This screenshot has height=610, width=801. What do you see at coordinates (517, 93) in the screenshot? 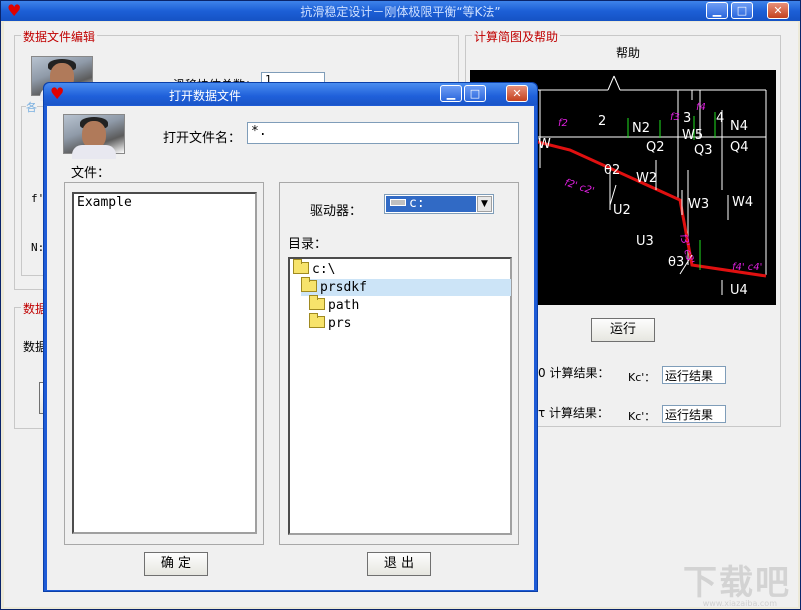
I see `dialog-close-button: ✕` at bounding box center [517, 93].